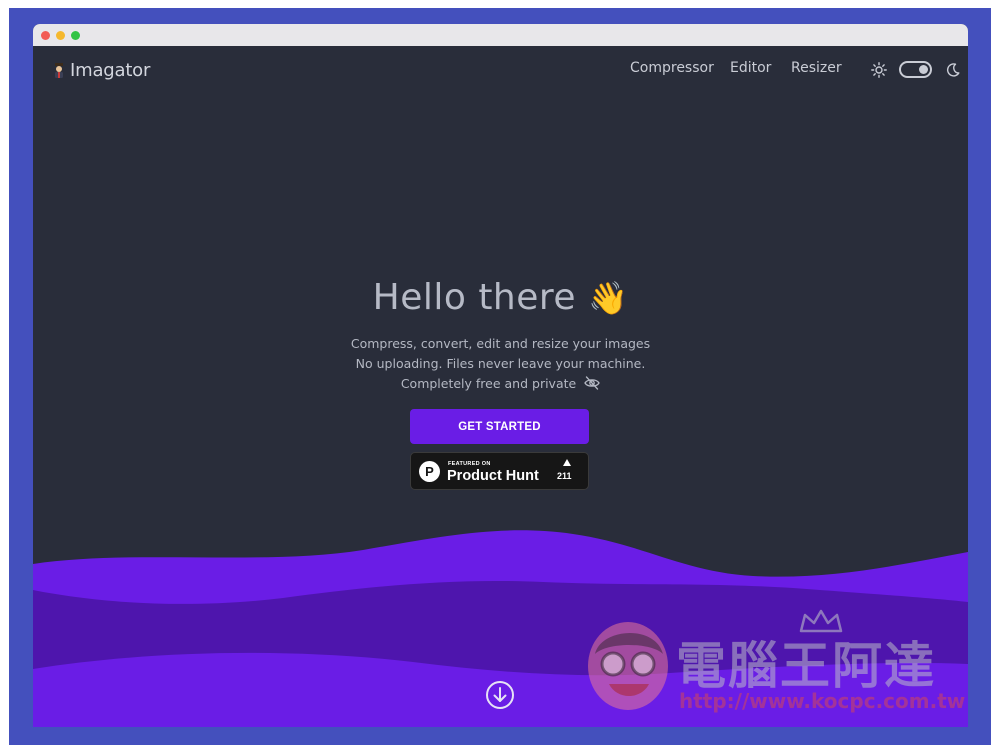 The height and width of the screenshot is (753, 1000). I want to click on maximize-window-button, so click(75, 35).